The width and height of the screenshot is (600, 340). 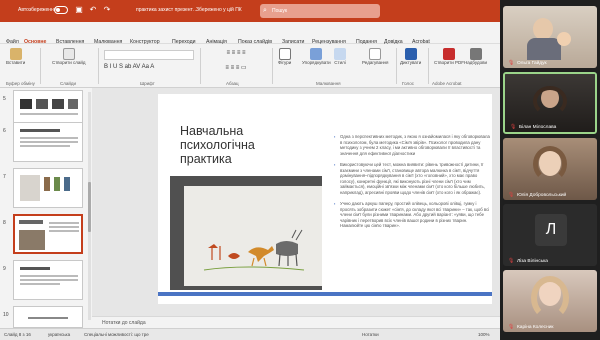 I want to click on search-replace-icon, so click(x=375, y=54).